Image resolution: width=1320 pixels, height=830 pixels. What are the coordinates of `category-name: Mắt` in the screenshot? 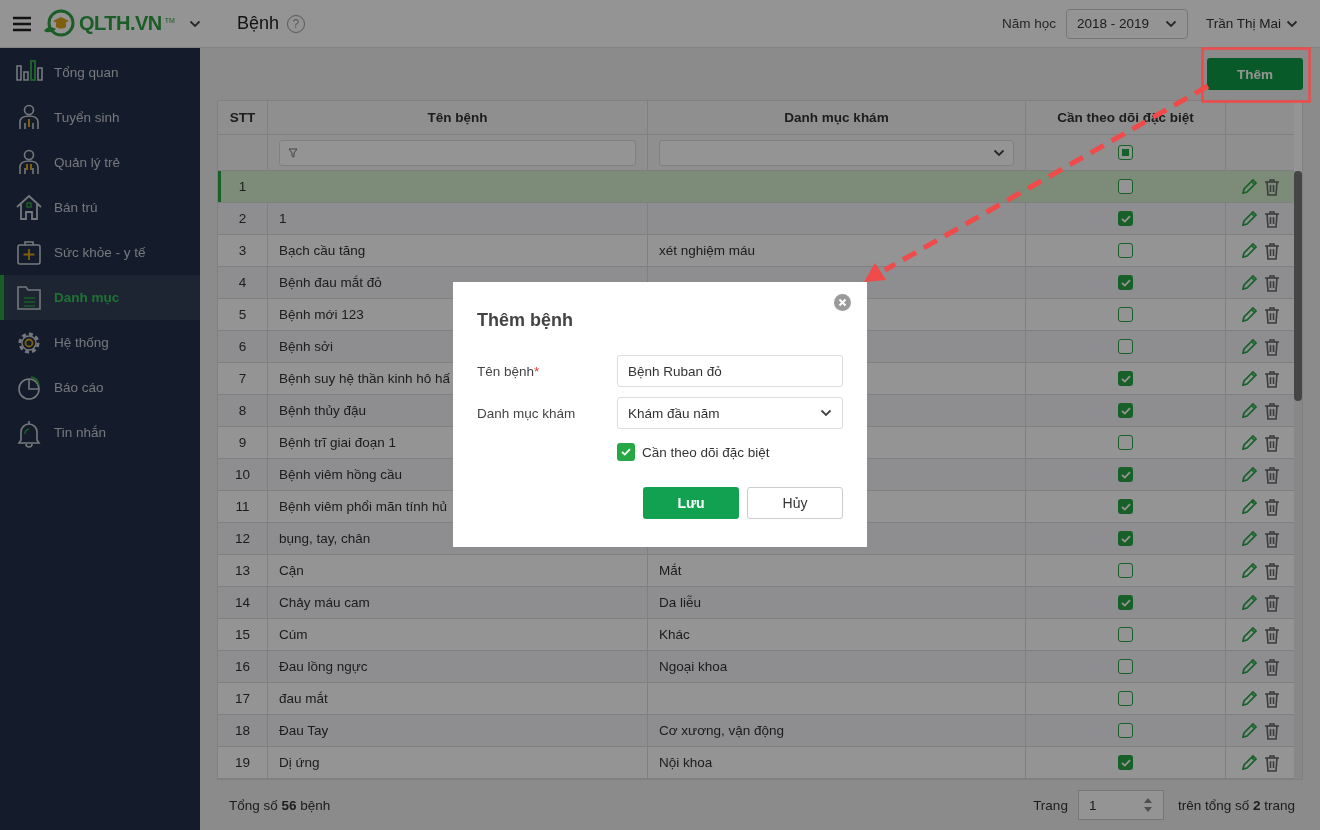 It's located at (670, 570).